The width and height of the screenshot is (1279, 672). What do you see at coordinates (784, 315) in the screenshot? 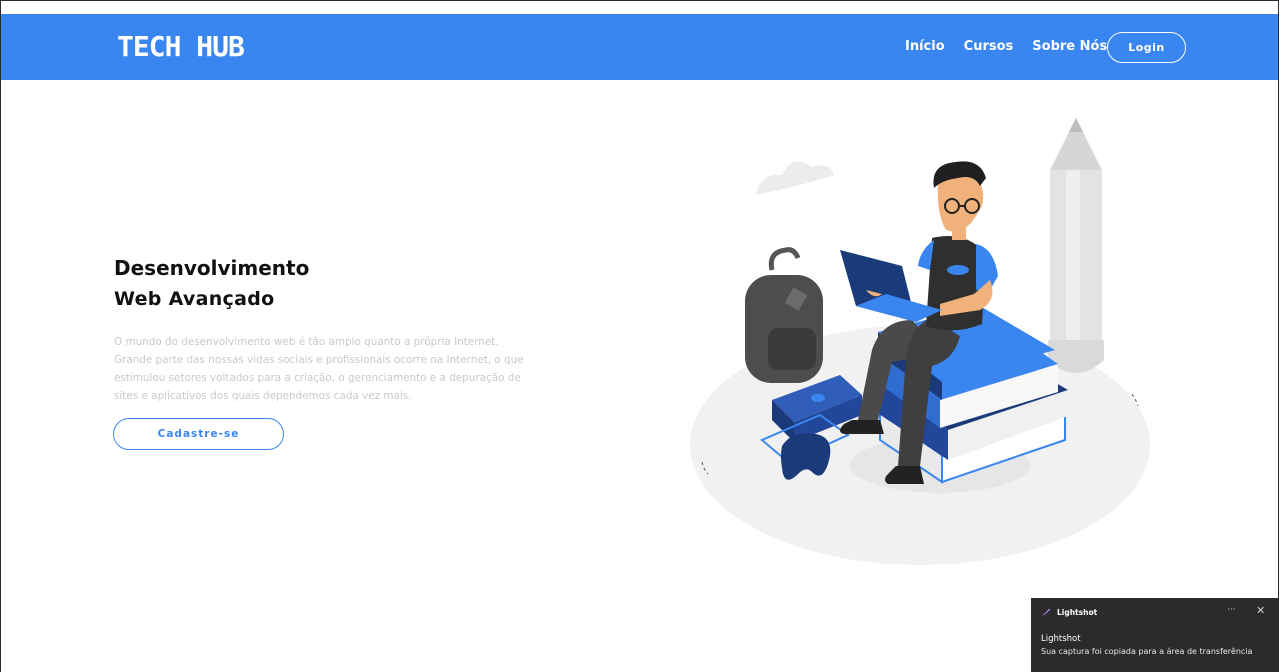
I see `backpack-shape` at bounding box center [784, 315].